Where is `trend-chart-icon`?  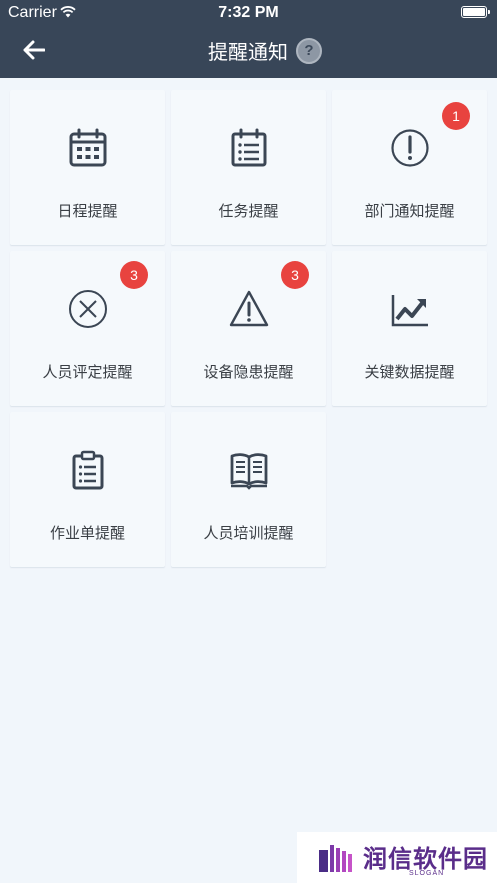 trend-chart-icon is located at coordinates (409, 311).